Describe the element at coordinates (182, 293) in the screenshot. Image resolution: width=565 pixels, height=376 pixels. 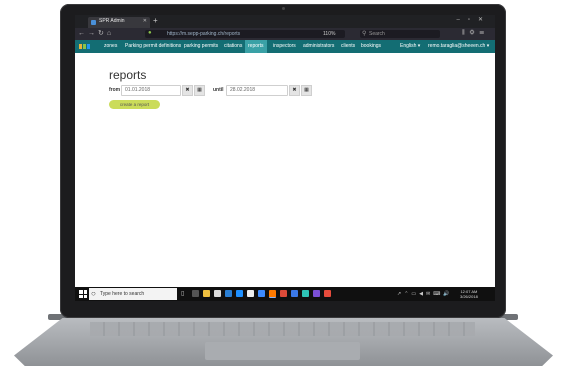
I see `microphone-icon: ▯` at that location.